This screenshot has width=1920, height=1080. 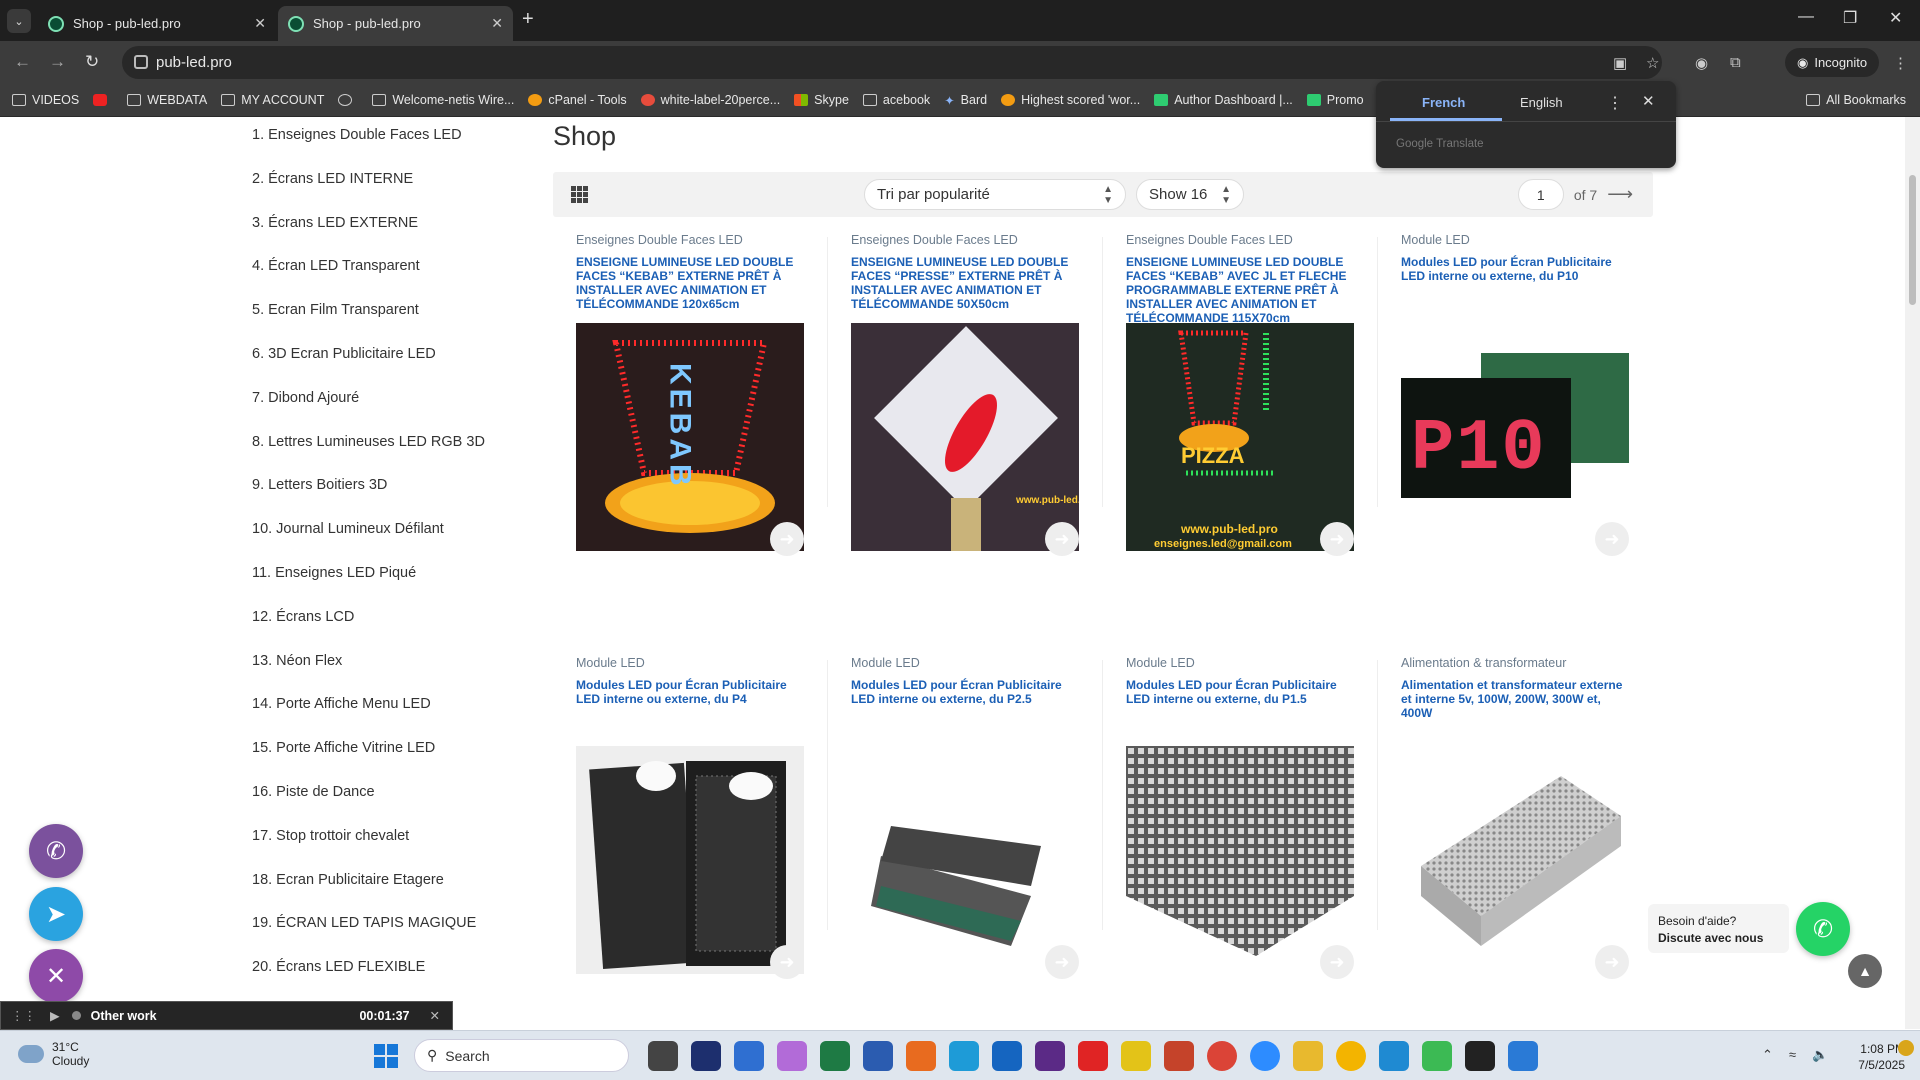 What do you see at coordinates (1701, 63) in the screenshot?
I see `camera-icon: ◉` at bounding box center [1701, 63].